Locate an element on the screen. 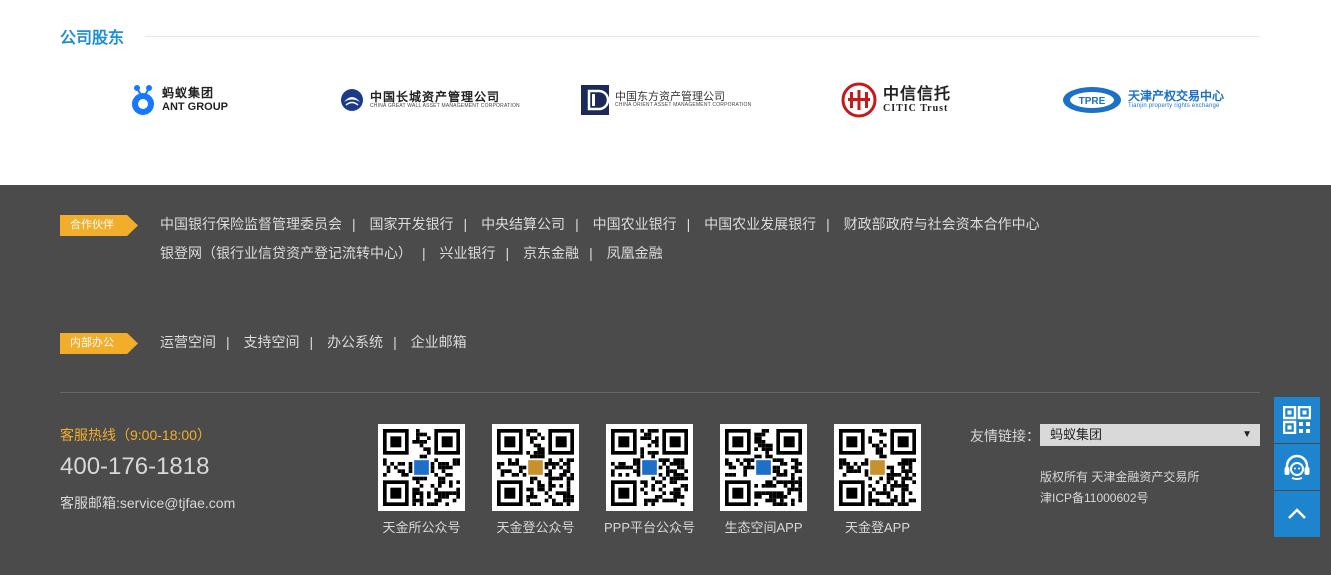 The height and width of the screenshot is (575, 1331). partner-link: 国家开发银行 is located at coordinates (412, 224).